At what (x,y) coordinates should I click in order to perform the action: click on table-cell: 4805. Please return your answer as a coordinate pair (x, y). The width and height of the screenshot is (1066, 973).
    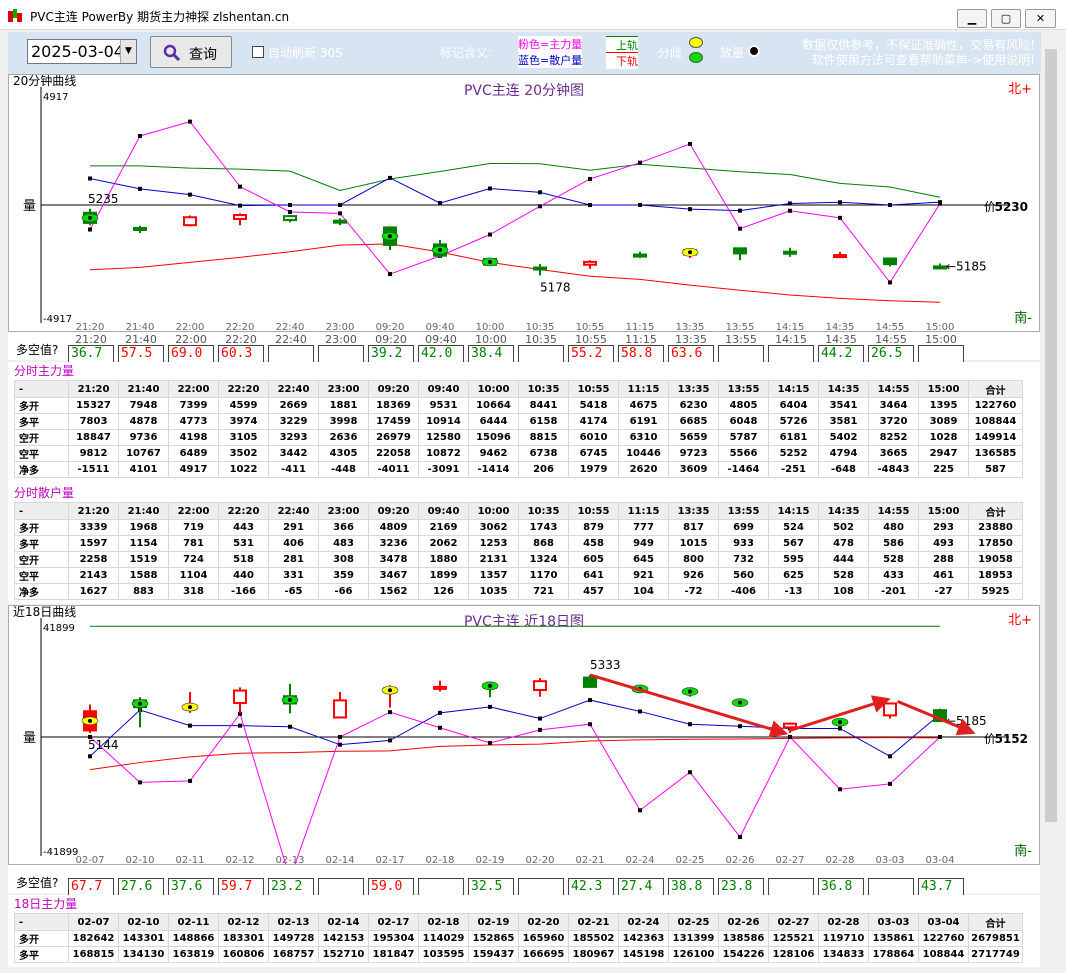
    Looking at the image, I should click on (743, 405).